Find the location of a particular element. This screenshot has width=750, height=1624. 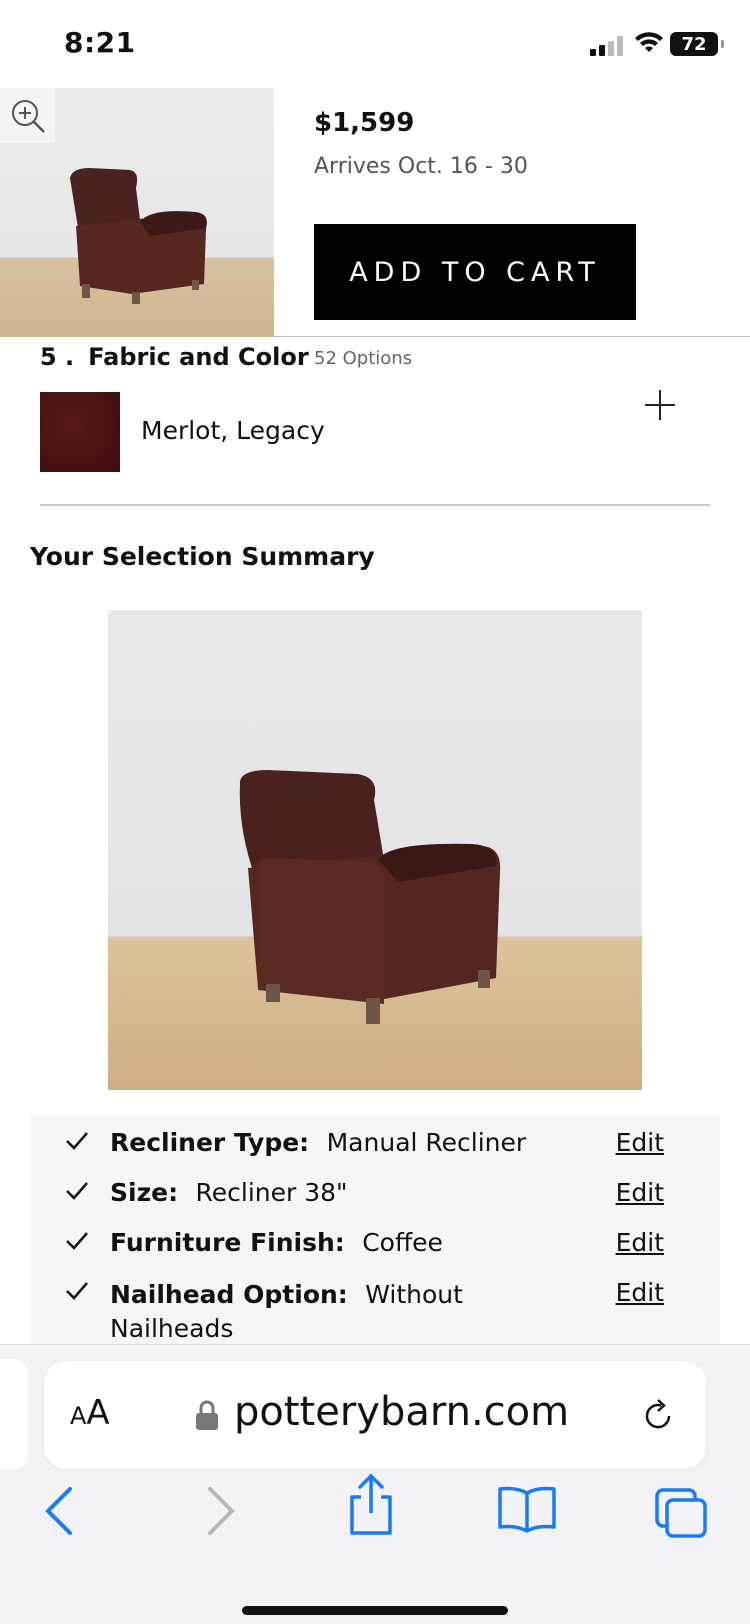

fabric-section-header: 5 . Fabric and Color is located at coordinates (174, 357).